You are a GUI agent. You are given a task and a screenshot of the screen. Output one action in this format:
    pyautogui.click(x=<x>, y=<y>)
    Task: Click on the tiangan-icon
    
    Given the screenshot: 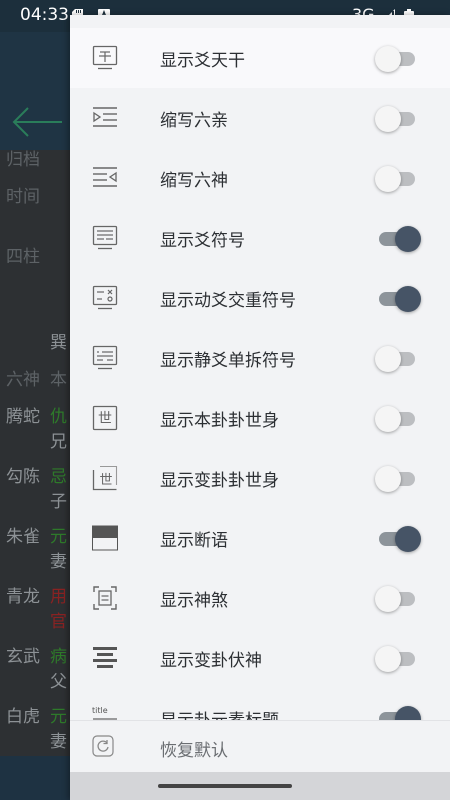 What is the action you would take?
    pyautogui.click(x=105, y=57)
    